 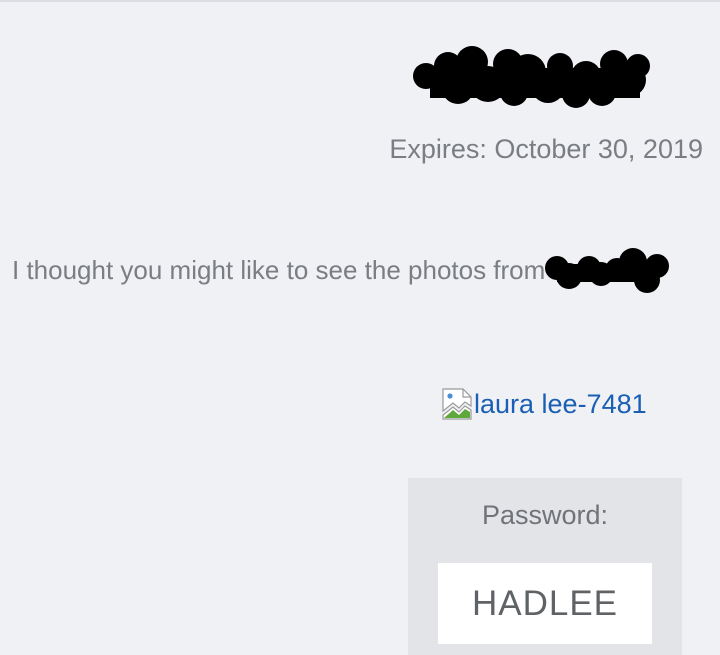 What do you see at coordinates (560, 404) in the screenshot?
I see `photo-alt-text: laura lee-7481` at bounding box center [560, 404].